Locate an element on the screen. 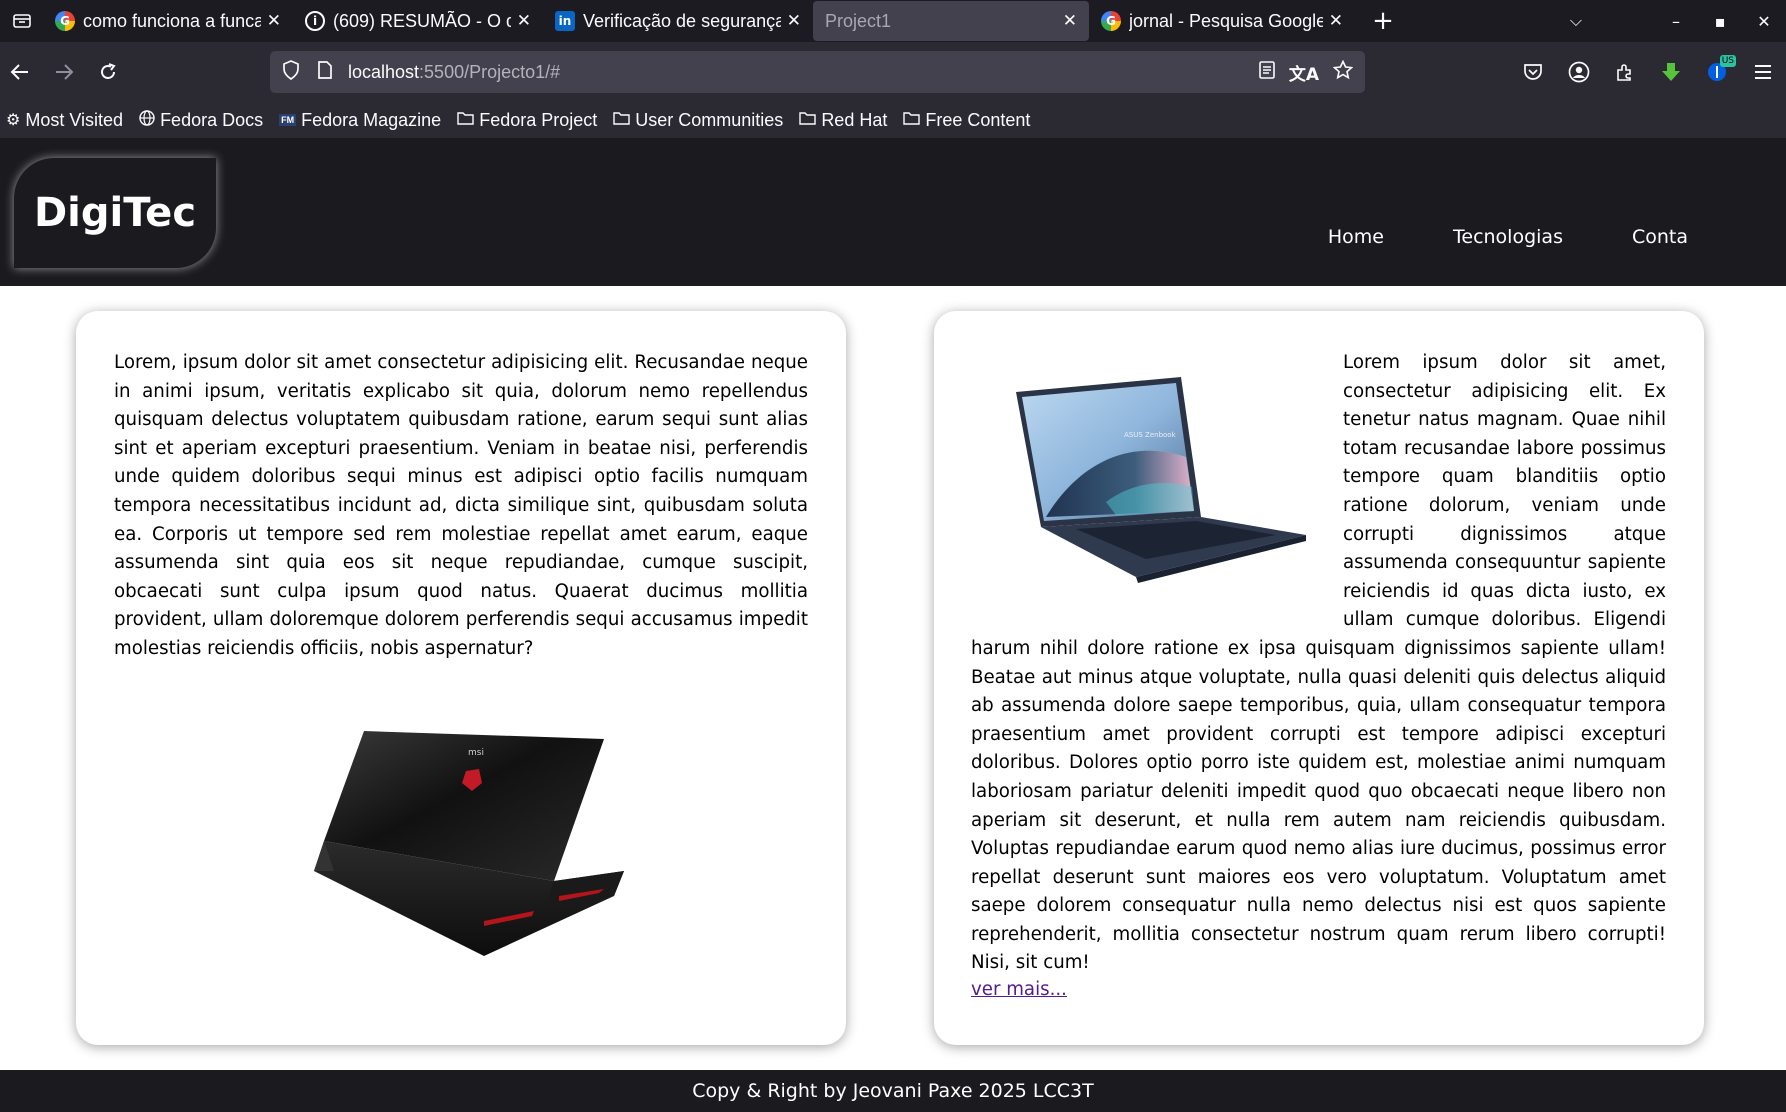 This screenshot has width=1786, height=1112. tab-project1: Project1 ✕ is located at coordinates (951, 21).